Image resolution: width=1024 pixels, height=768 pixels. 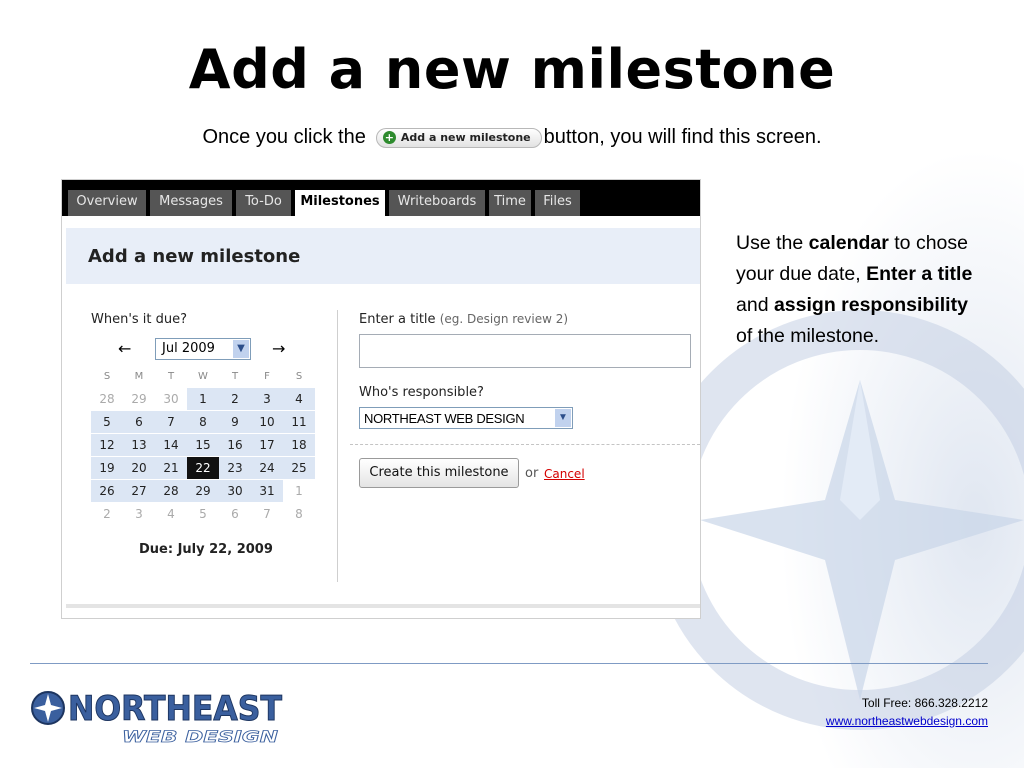 I want to click on calendar-day: 18, so click(x=299, y=445).